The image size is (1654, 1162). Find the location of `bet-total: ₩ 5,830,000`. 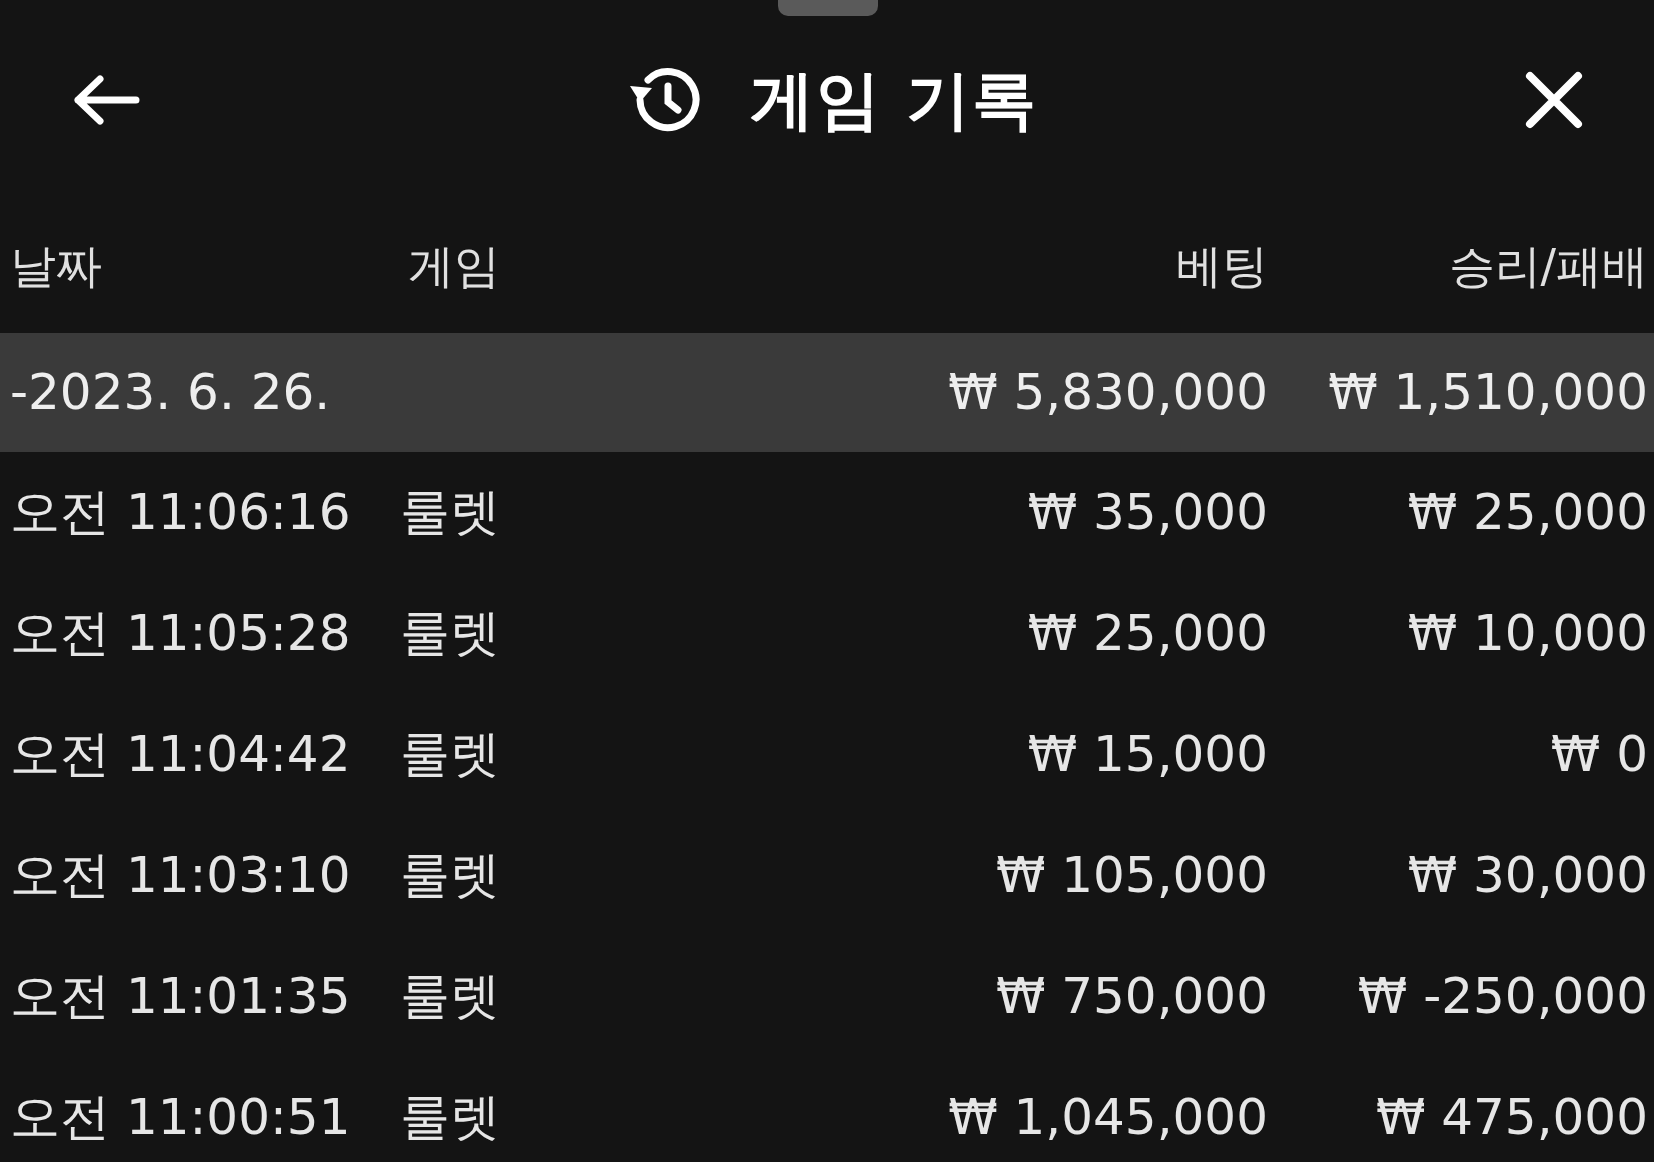

bet-total: ₩ 5,830,000 is located at coordinates (1107, 392).